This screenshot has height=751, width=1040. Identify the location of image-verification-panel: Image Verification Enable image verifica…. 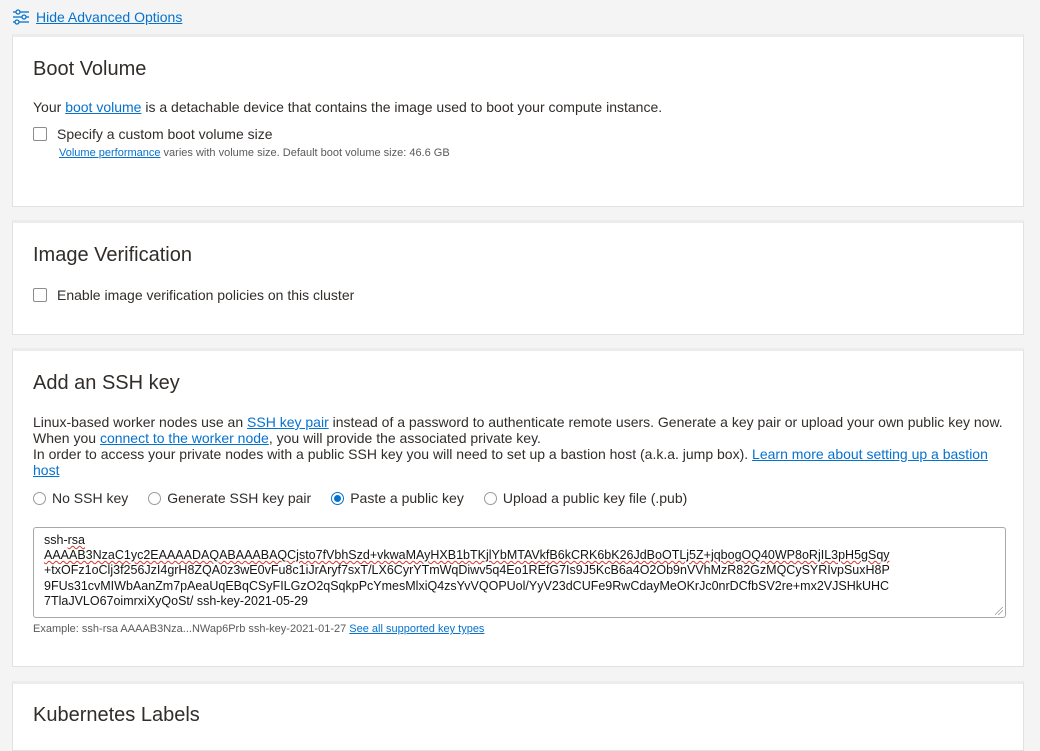
(518, 277).